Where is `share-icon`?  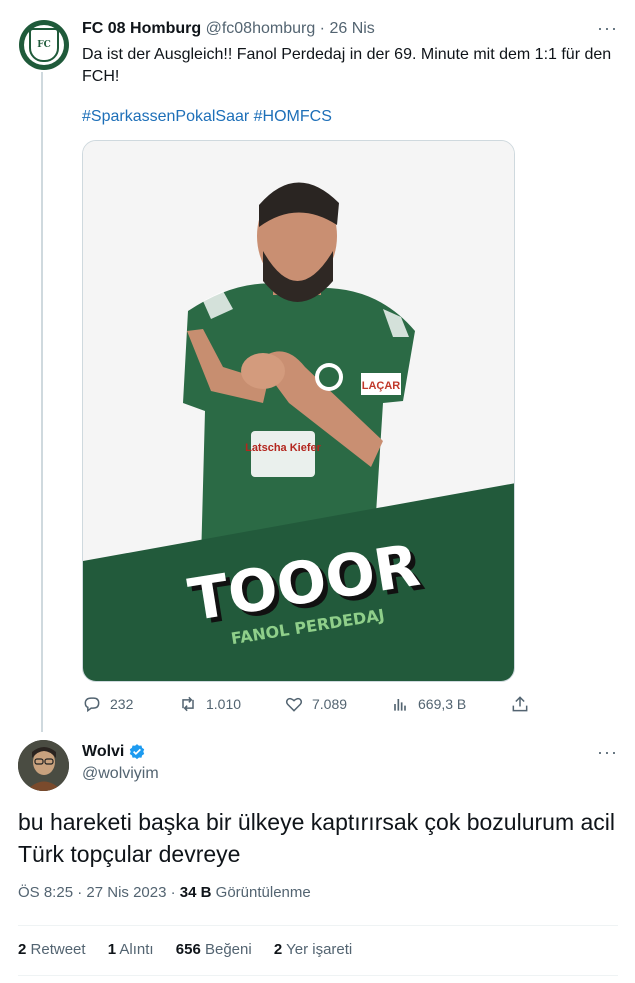 share-icon is located at coordinates (520, 704).